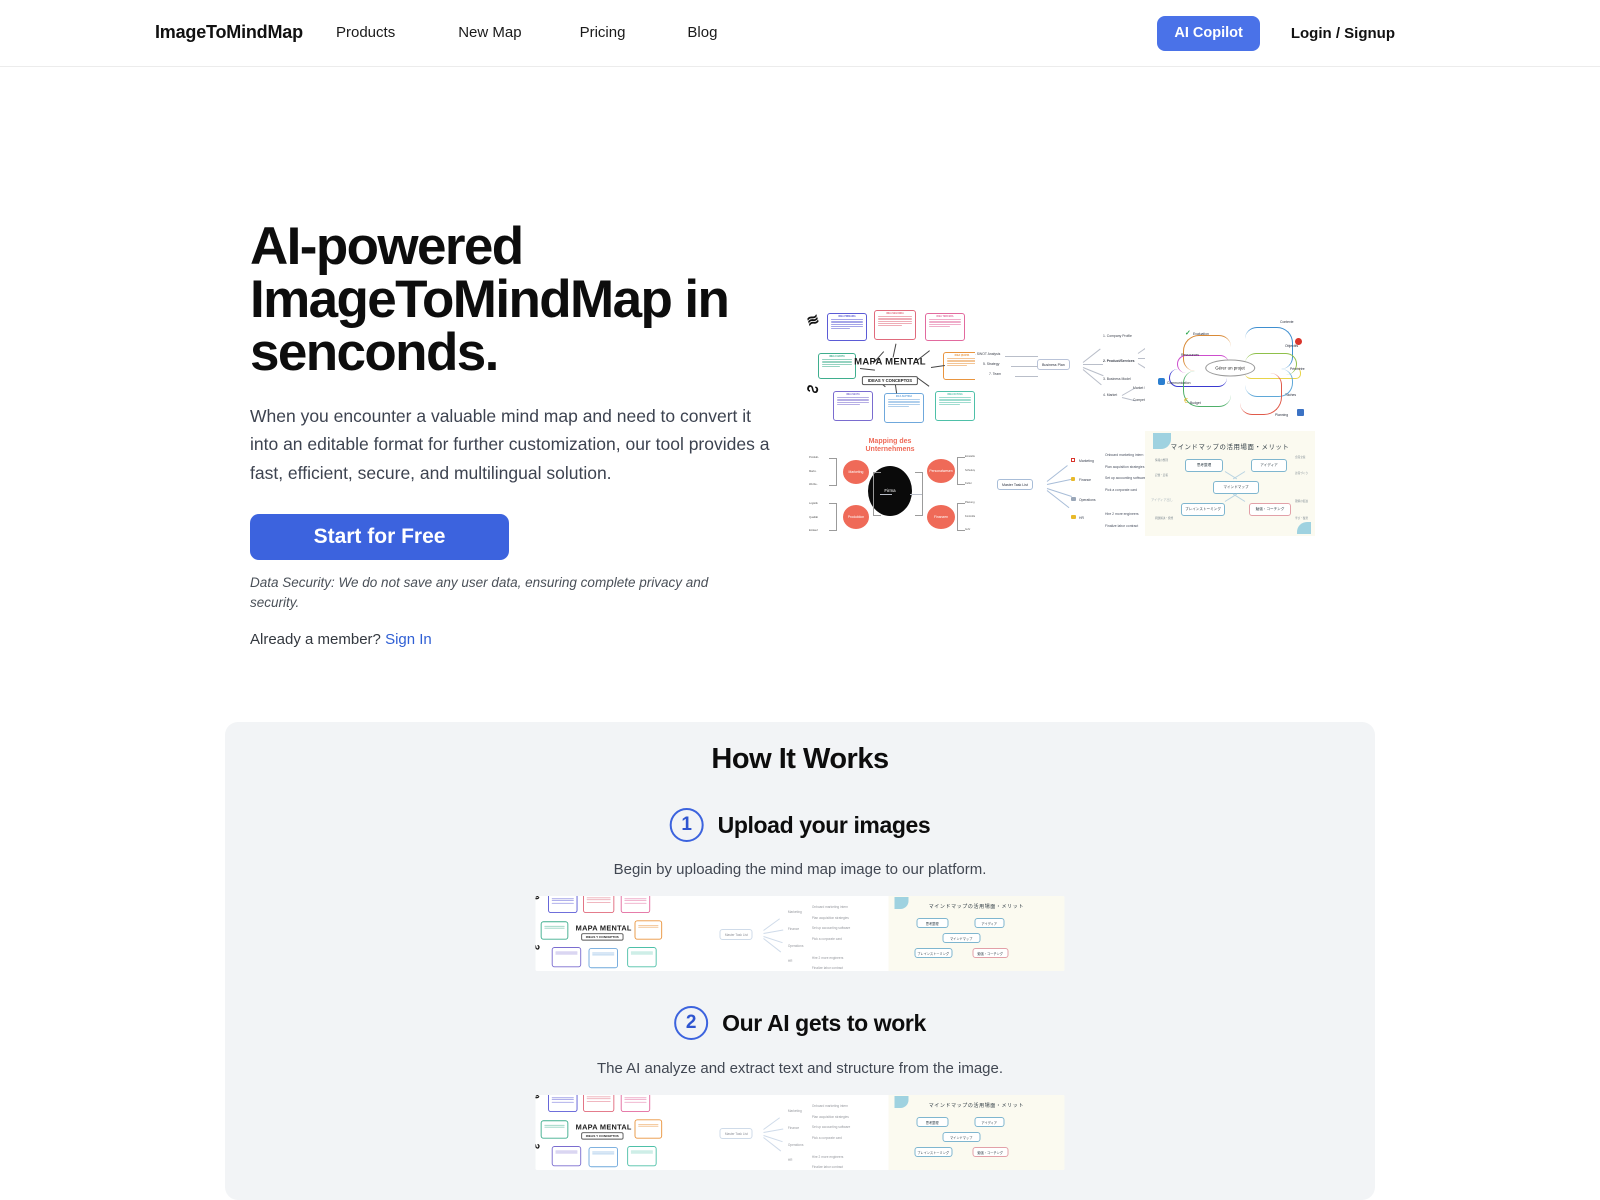 Image resolution: width=1600 pixels, height=1200 pixels. Describe the element at coordinates (824, 1022) in the screenshot. I see `step-2-label: Our AI gets to work` at that location.